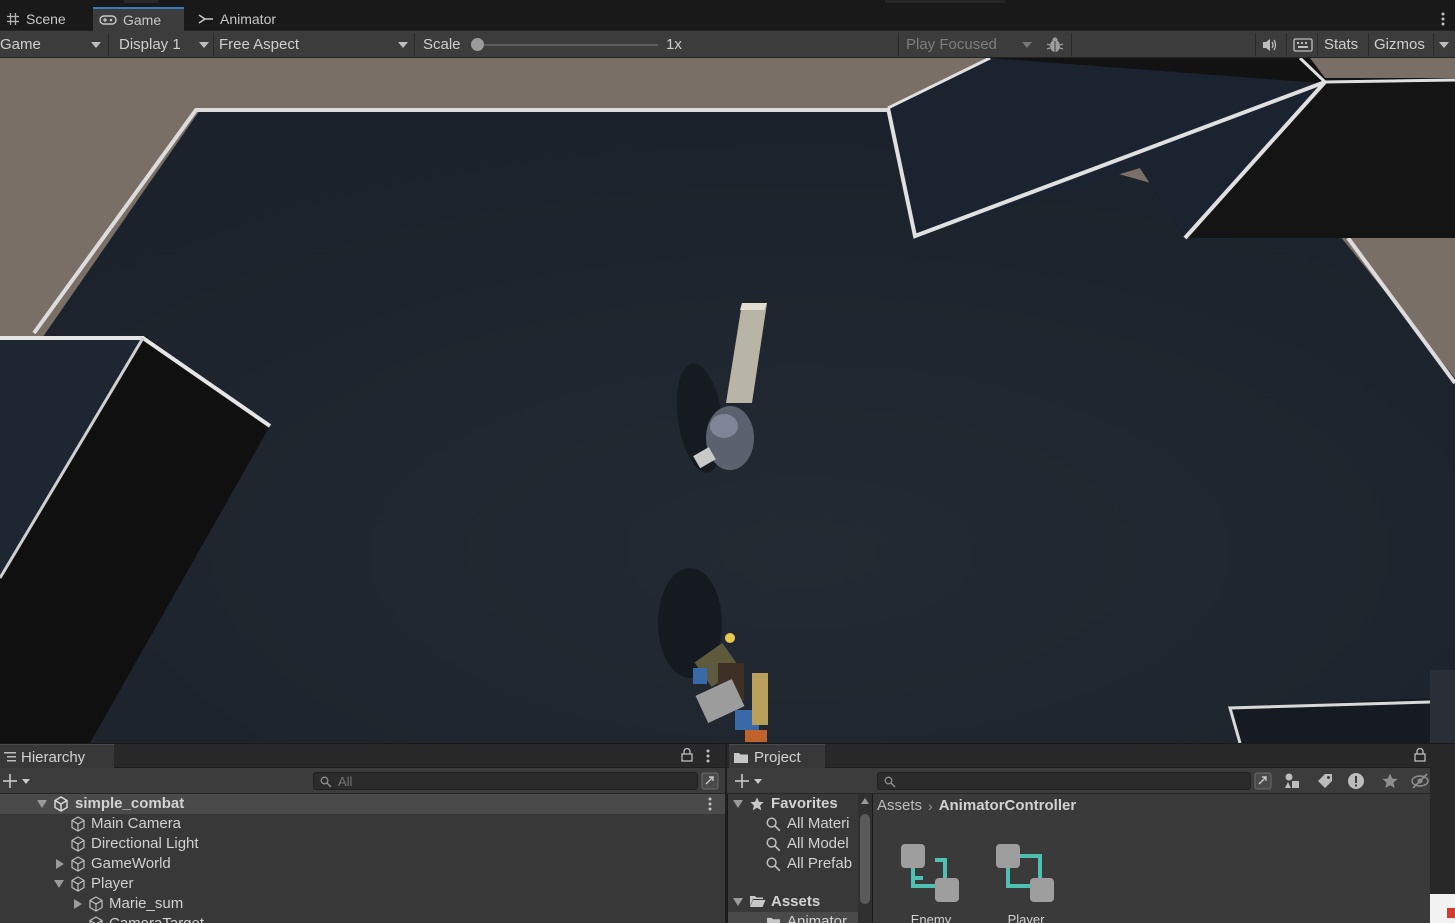  I want to click on grid-icon, so click(13, 19).